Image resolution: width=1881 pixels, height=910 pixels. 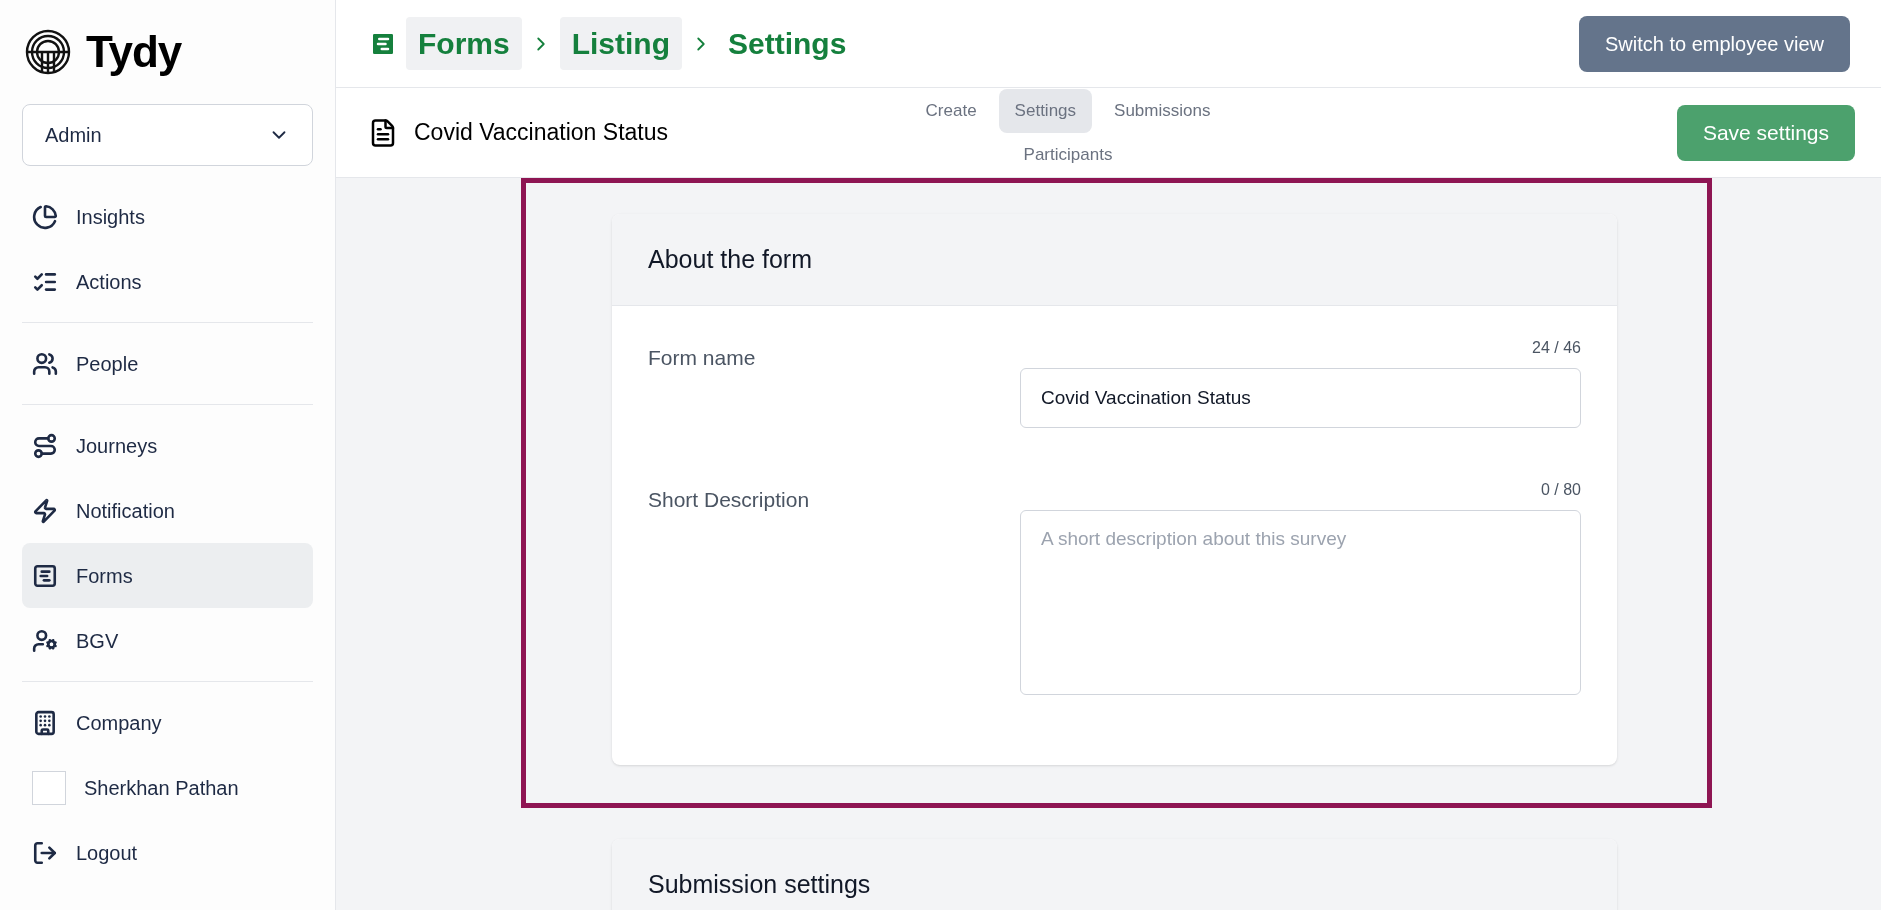 What do you see at coordinates (45, 575) in the screenshot?
I see `form-icon` at bounding box center [45, 575].